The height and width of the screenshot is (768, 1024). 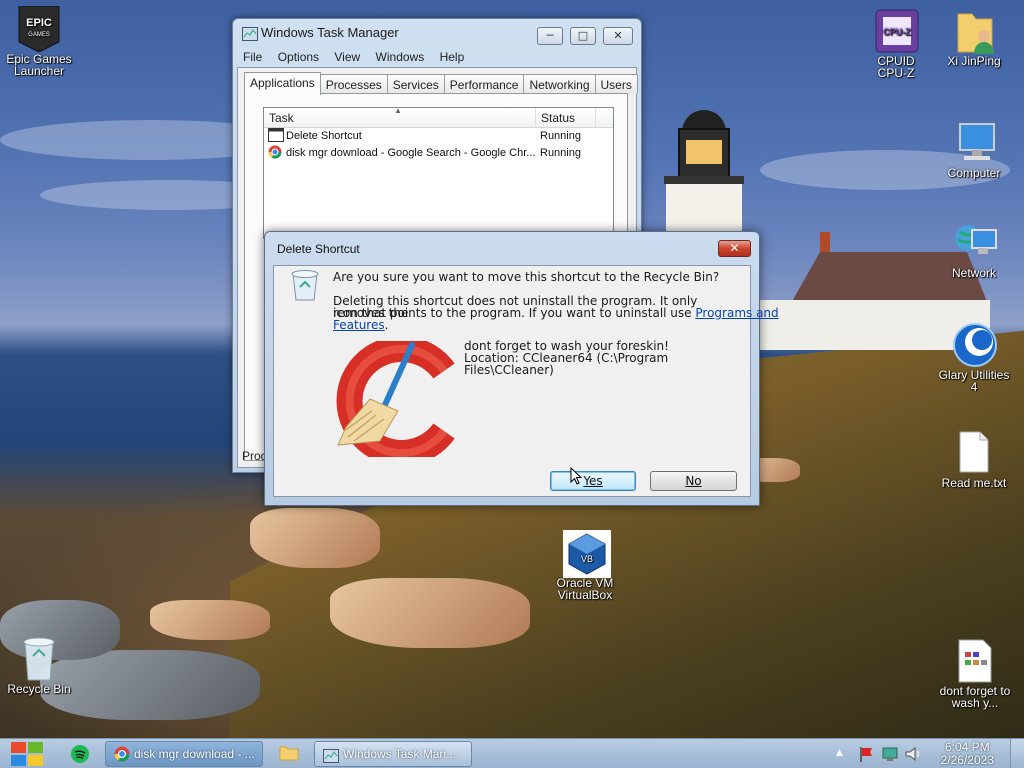 I want to click on desktop-icon-epic-games: EPIC GAMES Epic Games Launcher, so click(x=39, y=41).